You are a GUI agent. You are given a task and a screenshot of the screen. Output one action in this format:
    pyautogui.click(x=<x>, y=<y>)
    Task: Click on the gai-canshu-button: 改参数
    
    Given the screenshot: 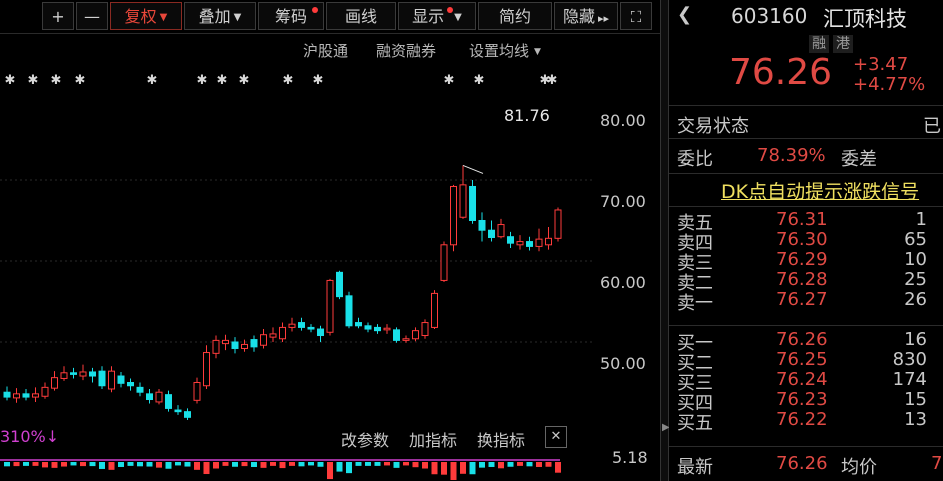 What is the action you would take?
    pyautogui.click(x=365, y=439)
    